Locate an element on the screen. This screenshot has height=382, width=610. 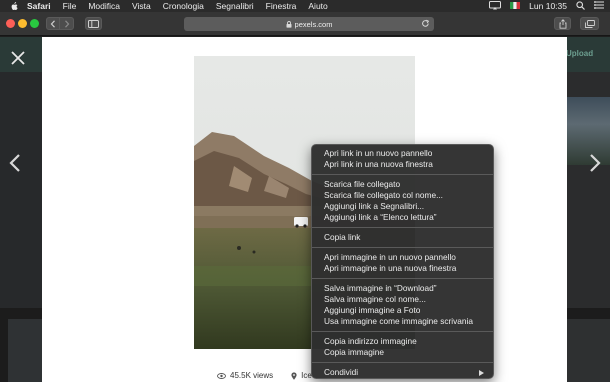
window-zoom-button is located at coordinates (34, 23).